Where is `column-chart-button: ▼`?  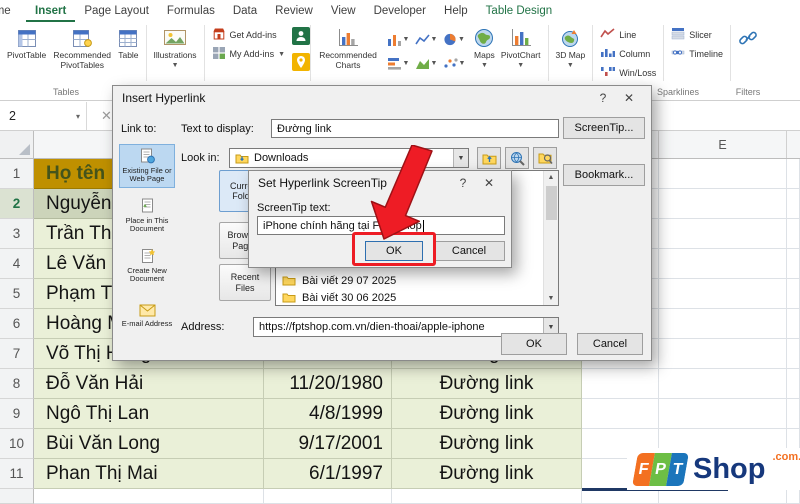 column-chart-button: ▼ is located at coordinates (398, 39).